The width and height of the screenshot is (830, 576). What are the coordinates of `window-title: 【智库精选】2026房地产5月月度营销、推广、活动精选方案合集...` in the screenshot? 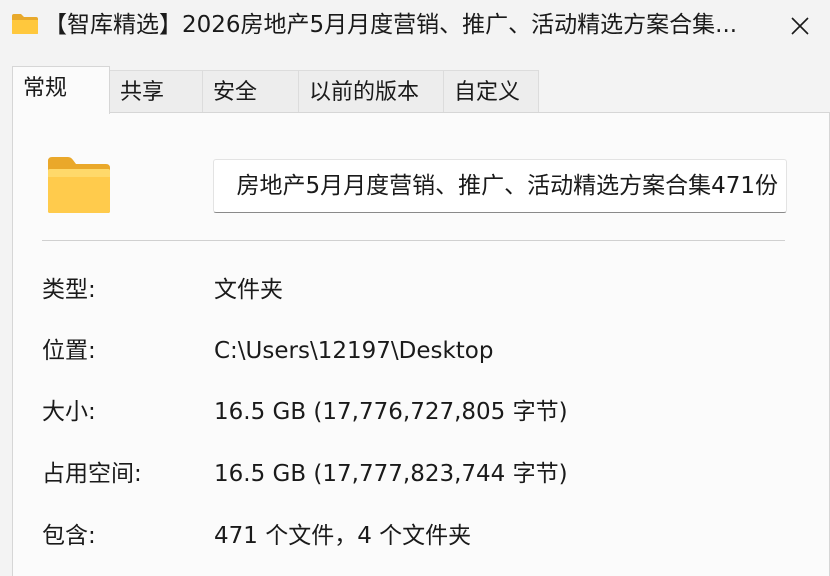 It's located at (391, 25).